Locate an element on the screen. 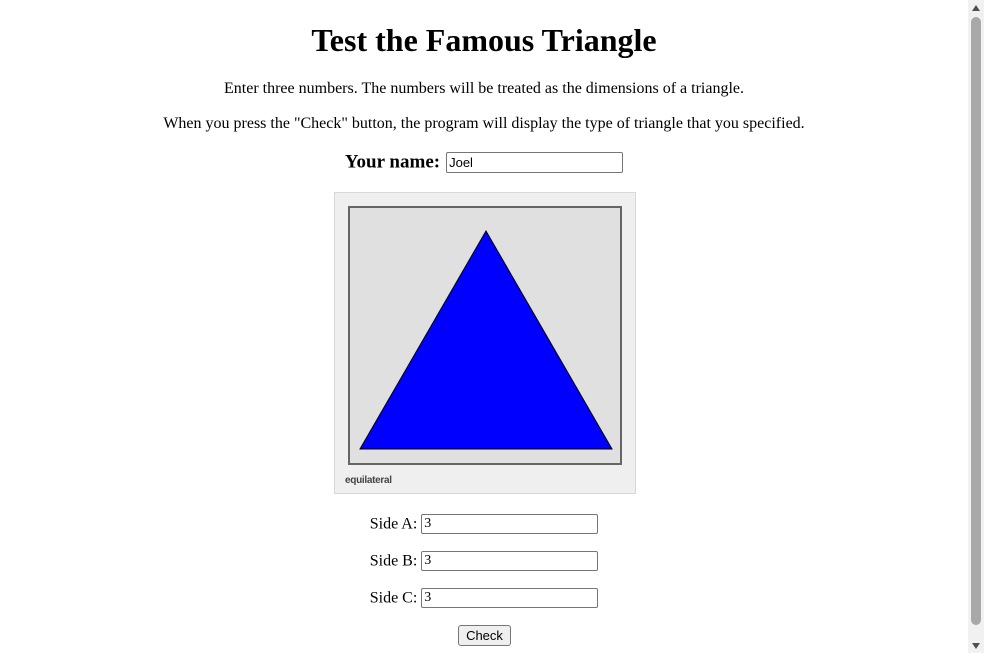 This screenshot has height=653, width=984. check-button: Check is located at coordinates (484, 635).